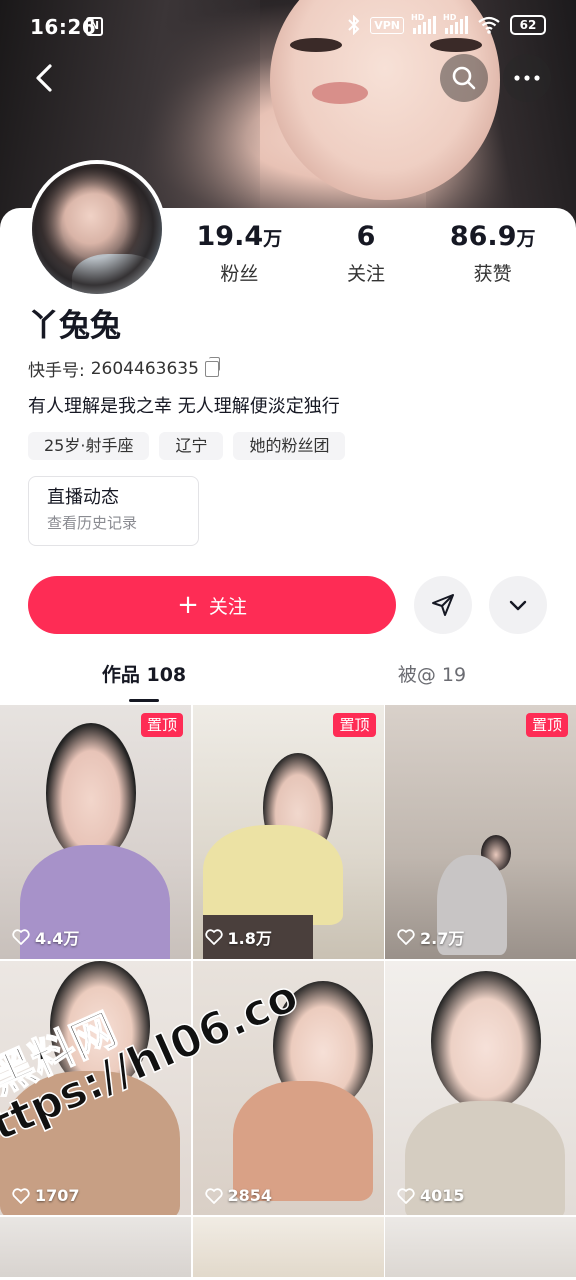  What do you see at coordinates (340, 93) in the screenshot?
I see `cover-lips` at bounding box center [340, 93].